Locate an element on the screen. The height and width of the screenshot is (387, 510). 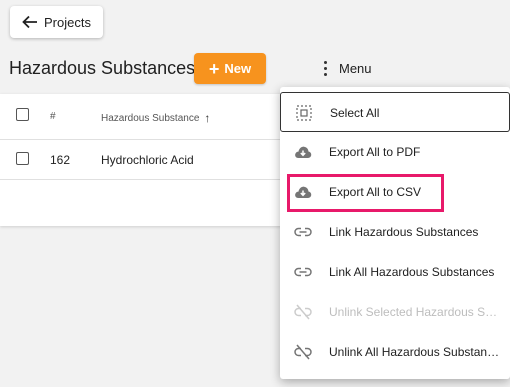
column-header-number: # is located at coordinates (53, 116).